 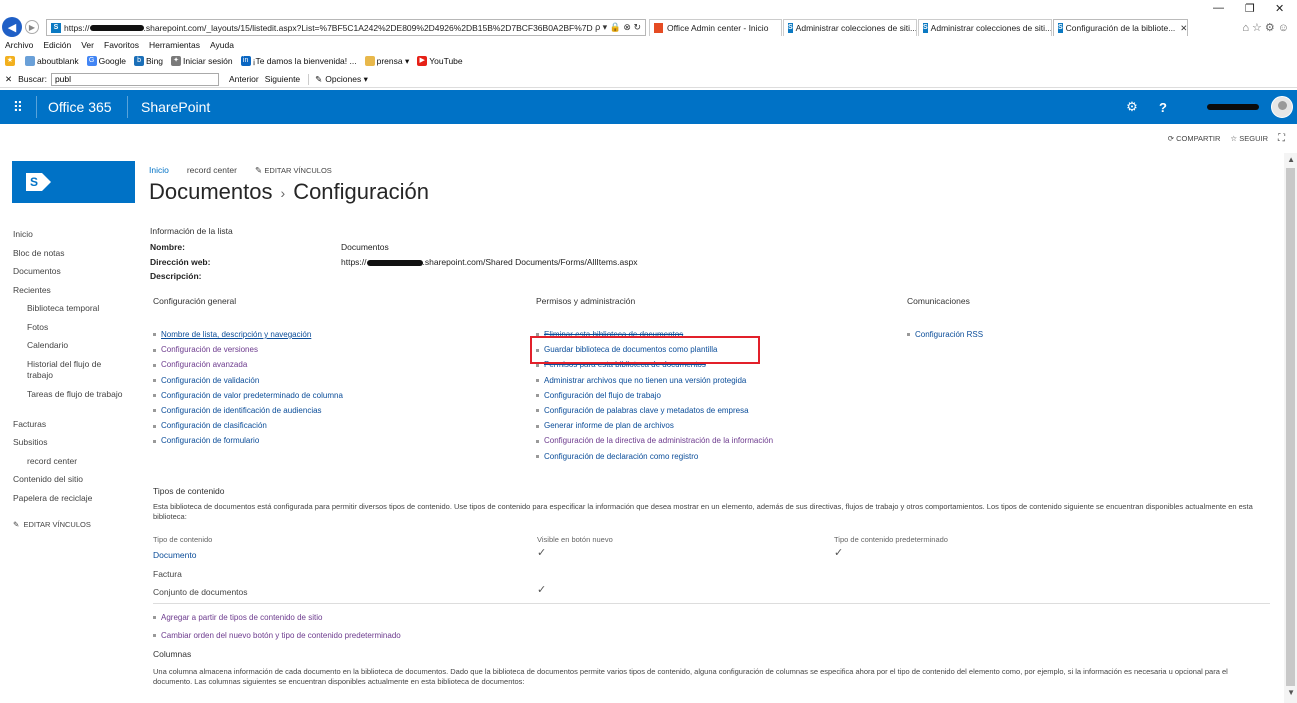 I want to click on sharepoint-brand: SharePoint, so click(x=175, y=107).